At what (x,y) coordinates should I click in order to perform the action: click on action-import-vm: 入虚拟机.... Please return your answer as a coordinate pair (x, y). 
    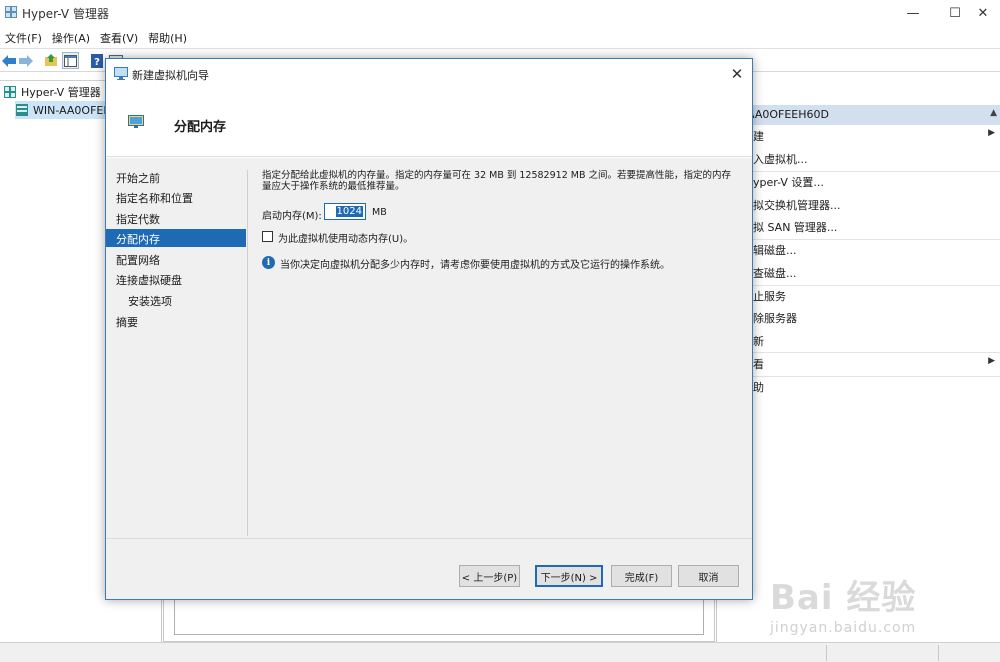
    Looking at the image, I should click on (780, 160).